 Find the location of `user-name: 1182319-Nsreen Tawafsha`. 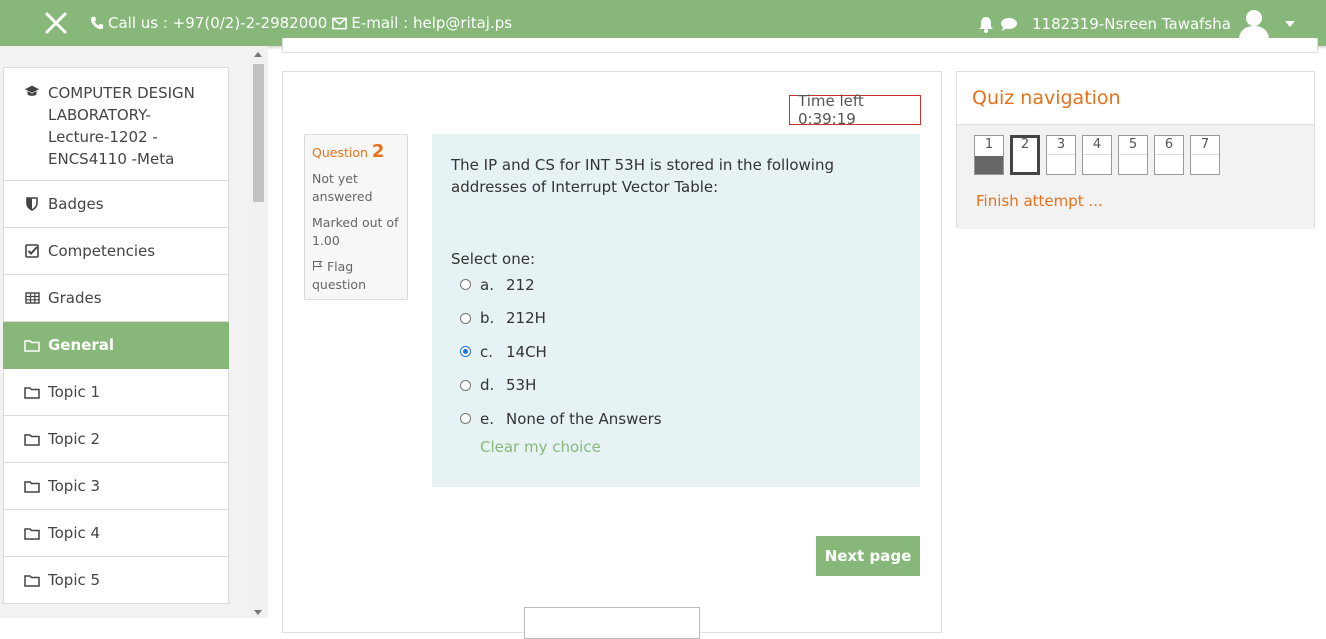

user-name: 1182319-Nsreen Tawafsha is located at coordinates (1131, 24).